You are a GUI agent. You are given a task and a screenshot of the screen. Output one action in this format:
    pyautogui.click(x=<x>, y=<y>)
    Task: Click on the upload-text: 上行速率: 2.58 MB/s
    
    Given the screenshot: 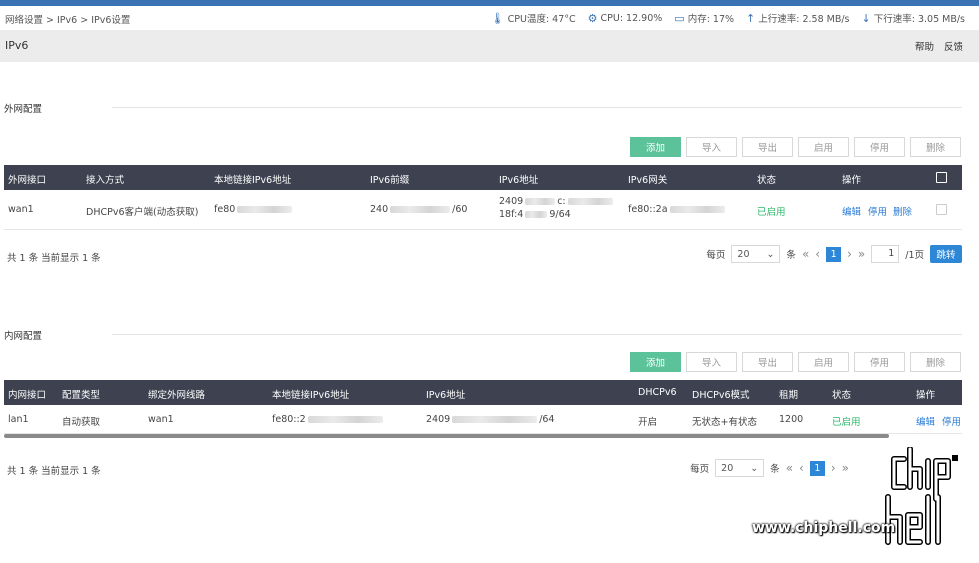 What is the action you would take?
    pyautogui.click(x=804, y=19)
    